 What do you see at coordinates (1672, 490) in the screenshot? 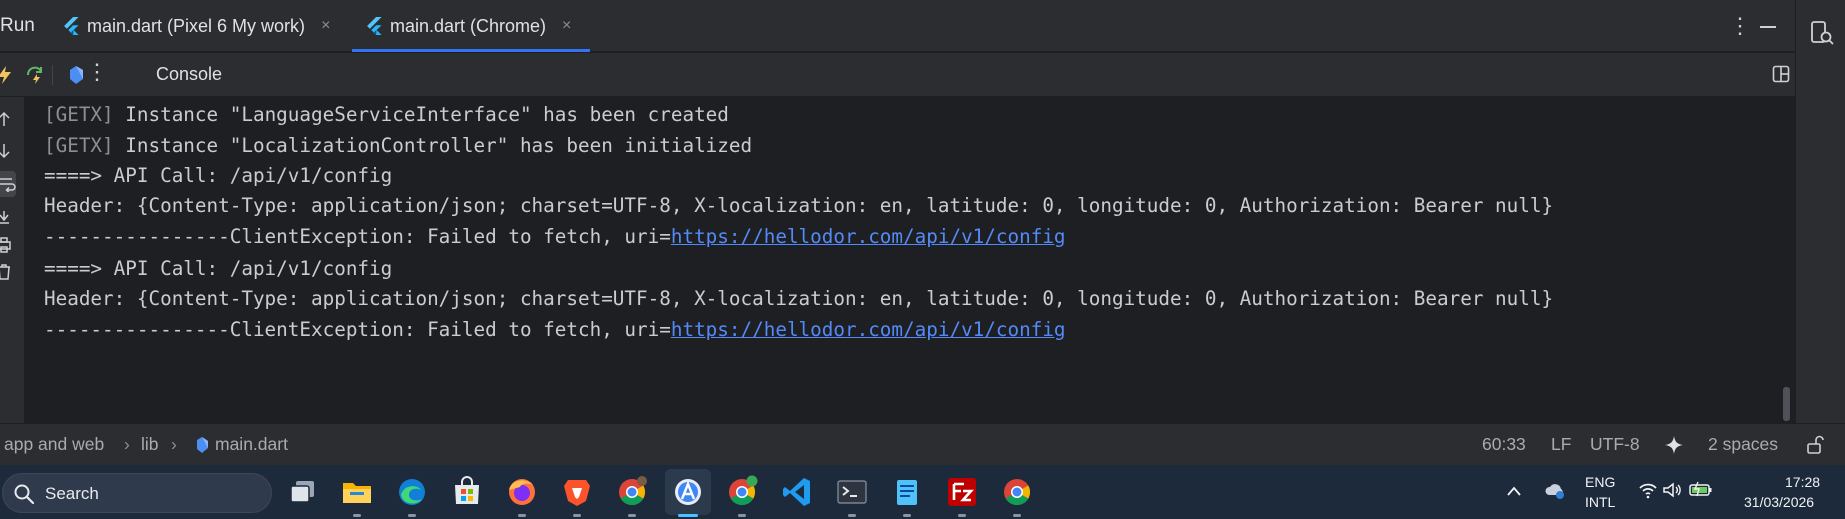
I see `volume-icon` at bounding box center [1672, 490].